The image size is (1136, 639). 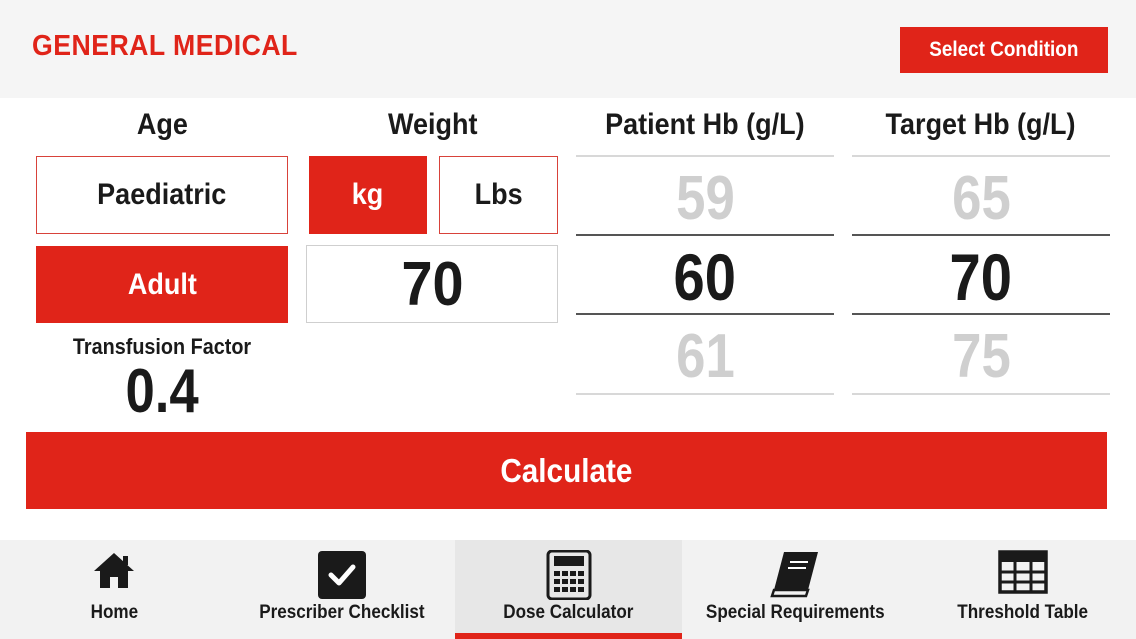 I want to click on transfusion-factor-value: 0.4, so click(x=162, y=391).